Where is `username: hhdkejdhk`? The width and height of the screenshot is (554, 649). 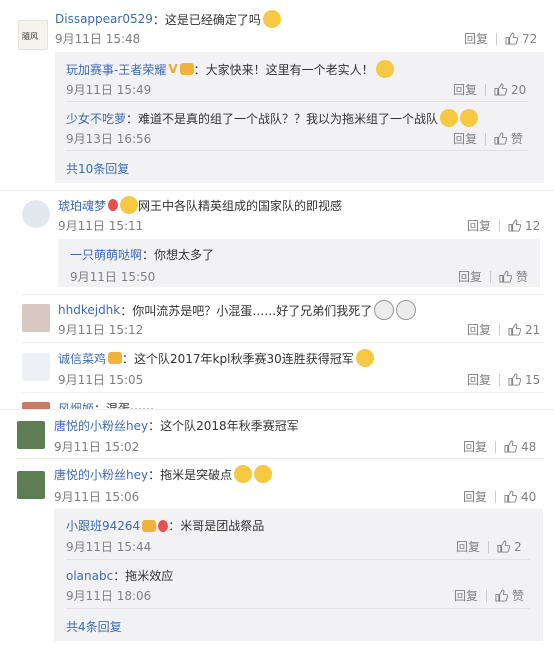 username: hhdkejdhk is located at coordinates (89, 310).